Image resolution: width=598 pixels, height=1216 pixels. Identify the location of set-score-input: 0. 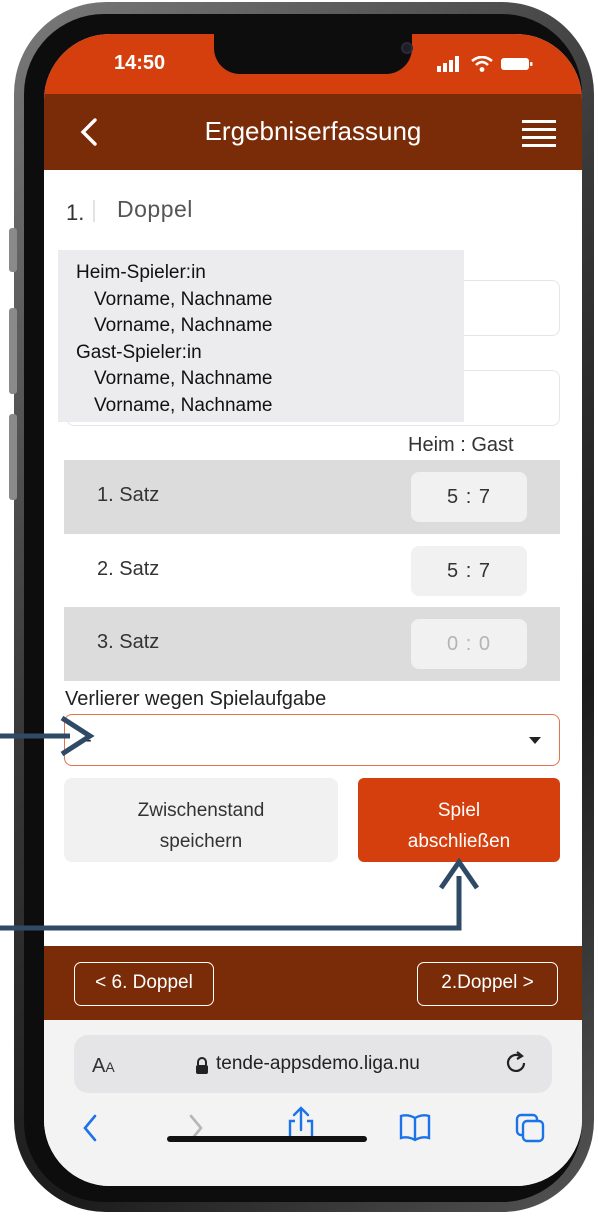
(469, 644).